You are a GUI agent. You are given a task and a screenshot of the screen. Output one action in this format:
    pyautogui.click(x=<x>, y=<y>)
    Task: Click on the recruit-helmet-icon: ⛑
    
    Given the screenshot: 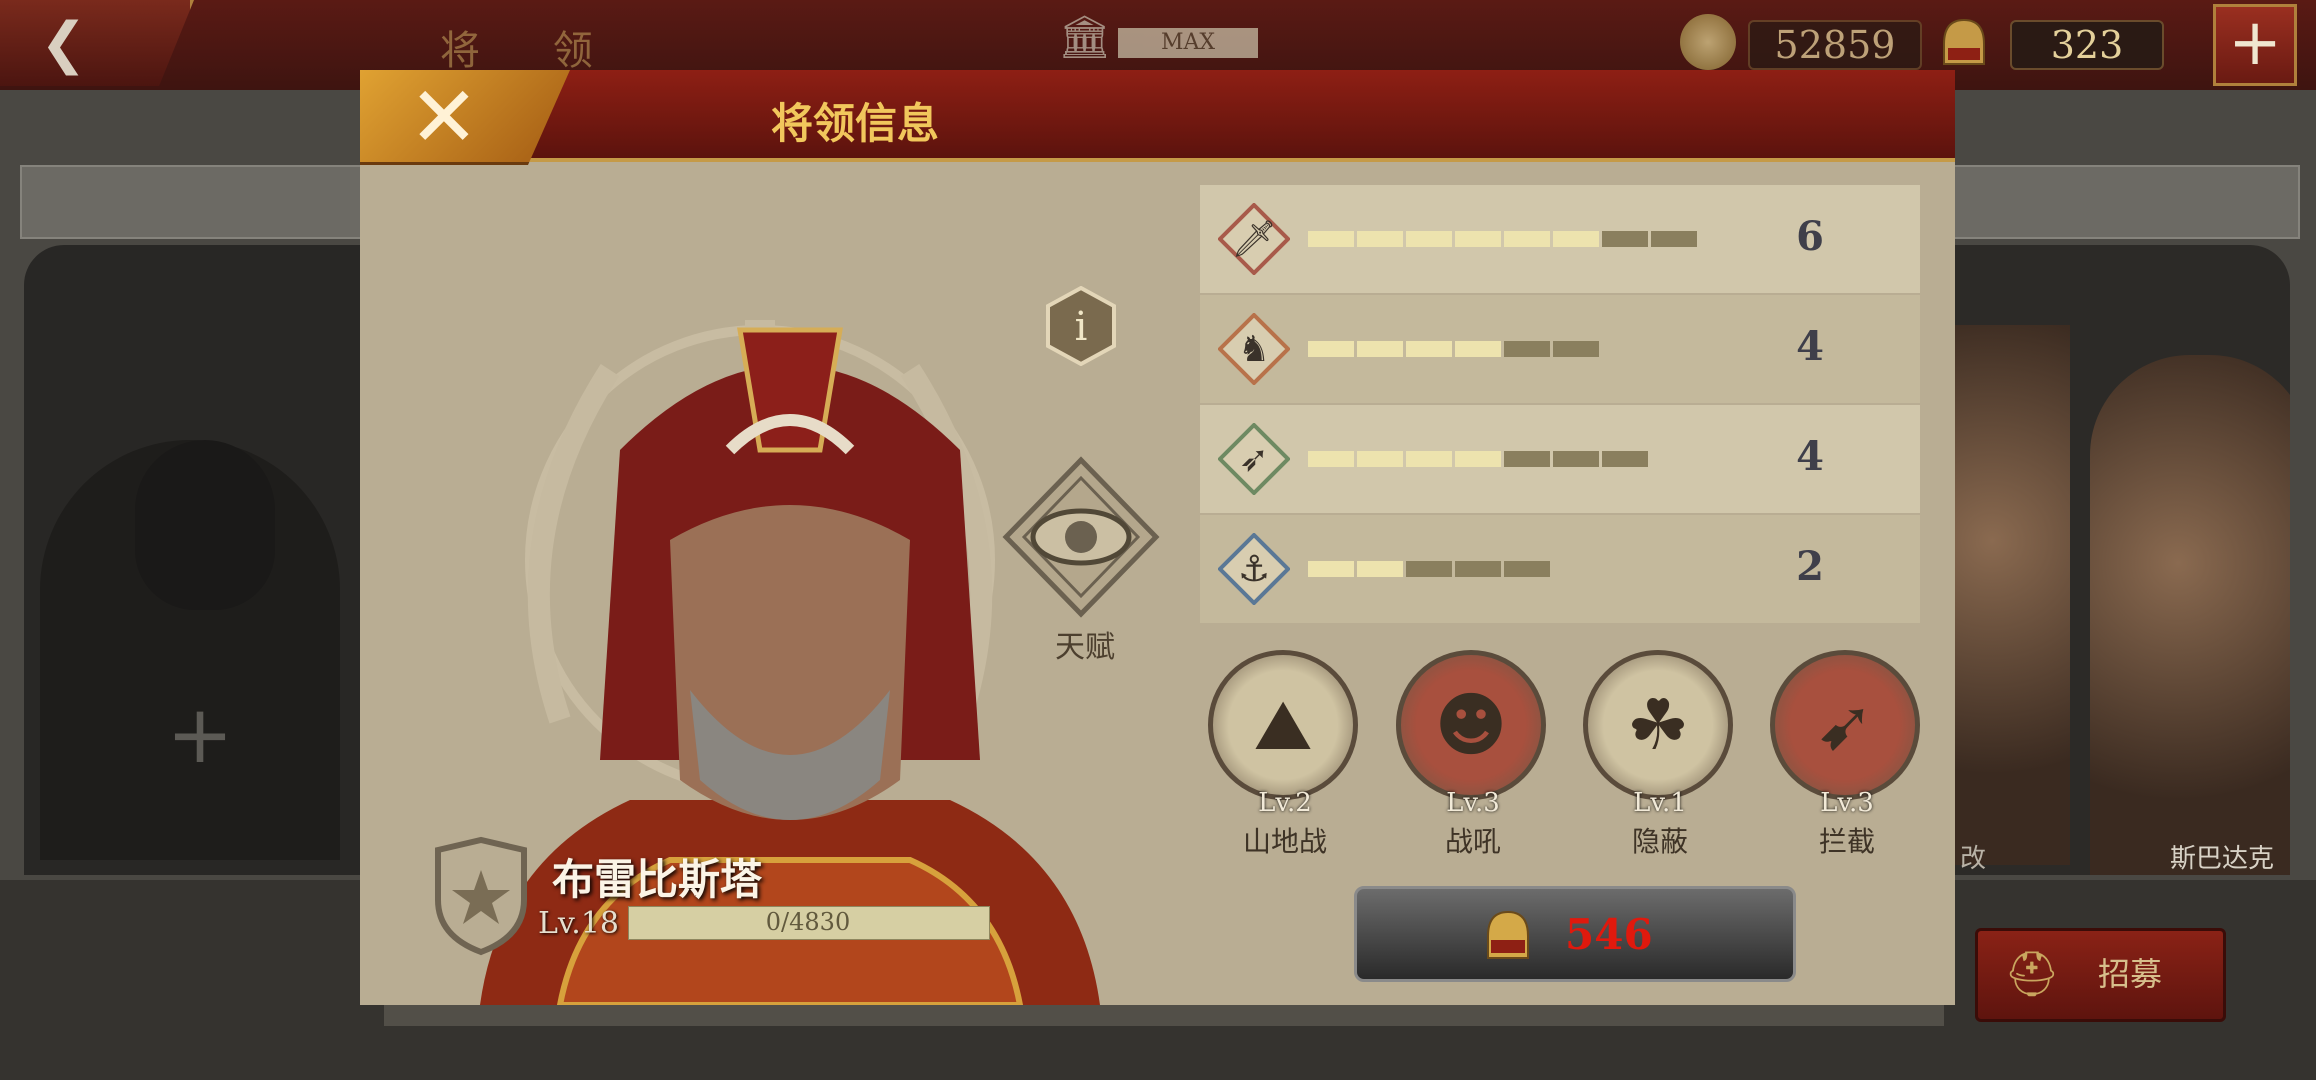 What is the action you would take?
    pyautogui.click(x=2032, y=974)
    